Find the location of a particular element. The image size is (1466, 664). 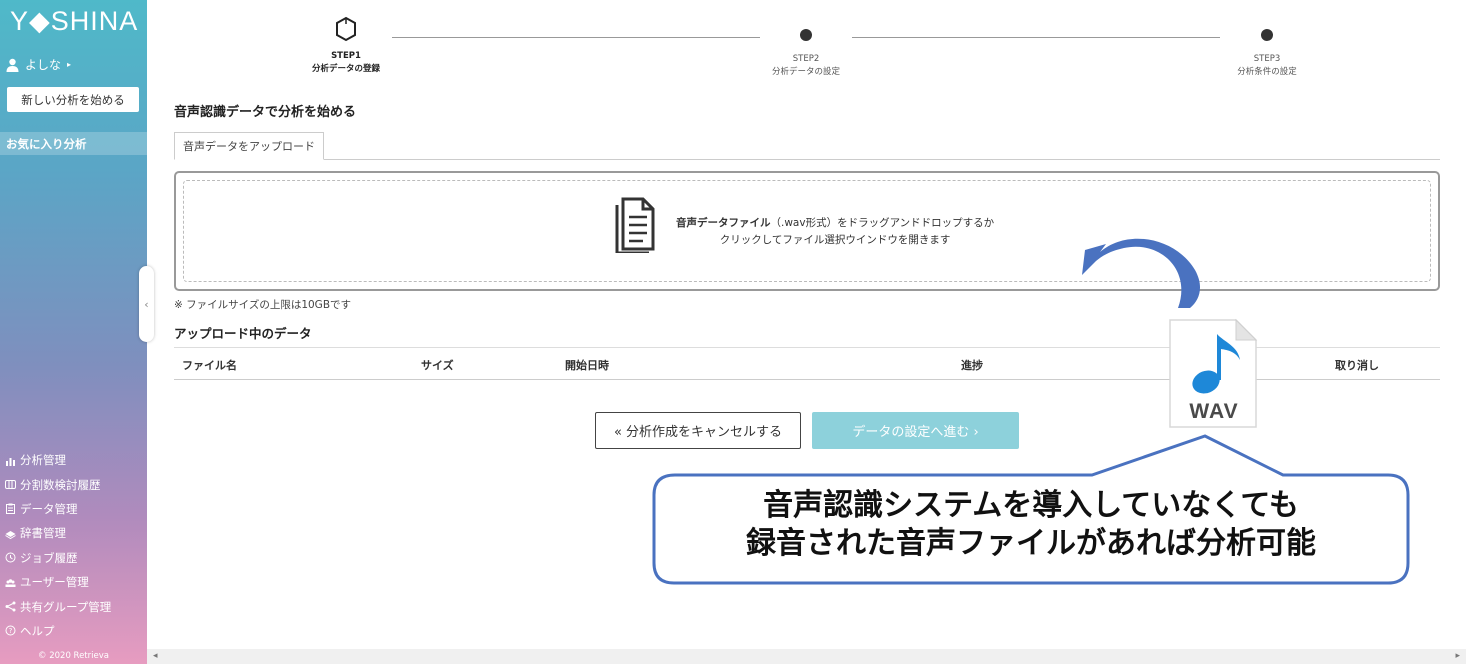

caret-right-icon: ▸ is located at coordinates (69, 64).